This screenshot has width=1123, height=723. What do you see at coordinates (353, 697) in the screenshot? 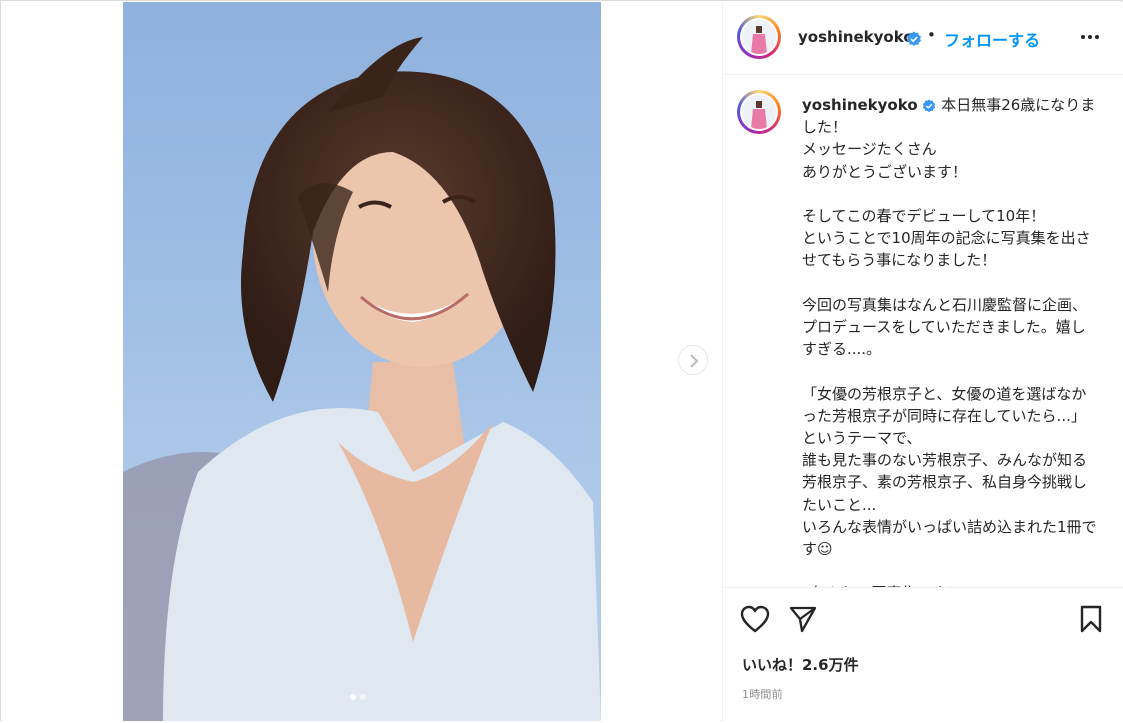
I see `carousel-dot-active` at bounding box center [353, 697].